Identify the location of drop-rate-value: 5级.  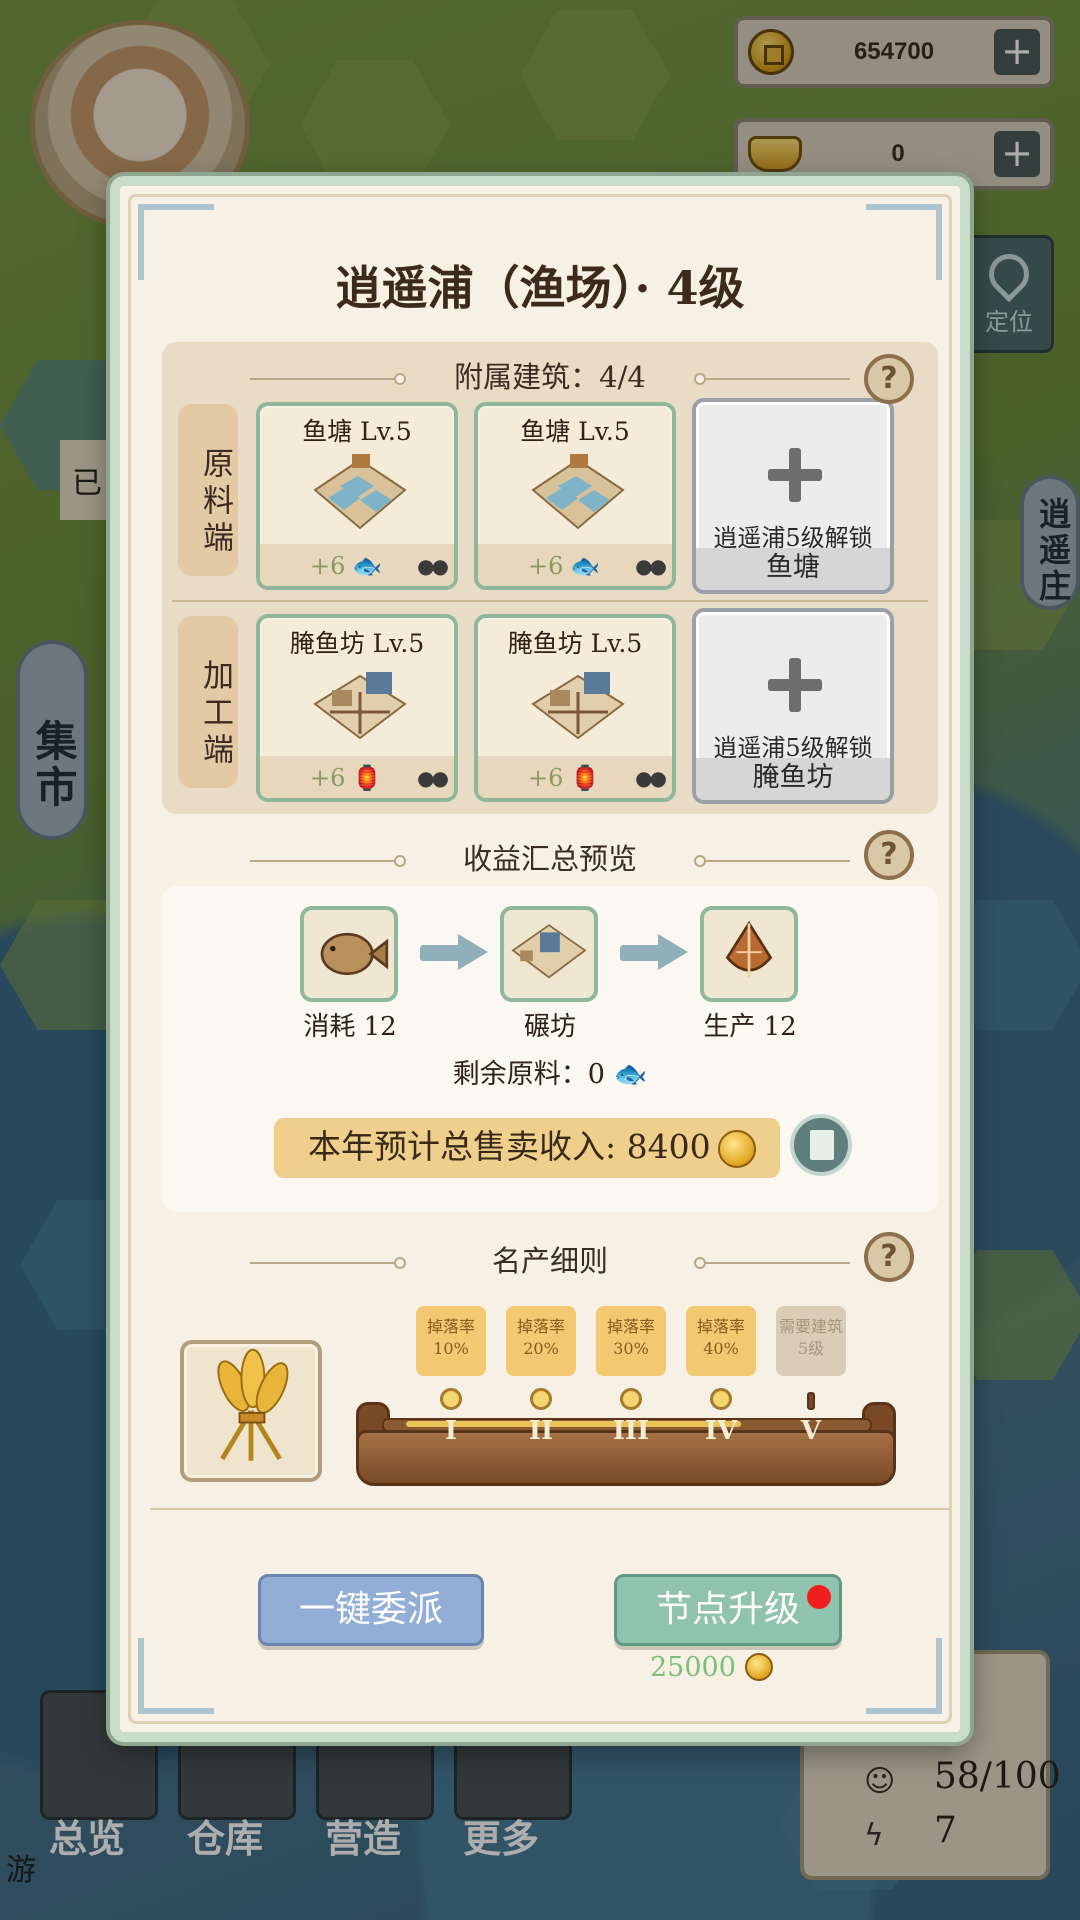
(811, 1348).